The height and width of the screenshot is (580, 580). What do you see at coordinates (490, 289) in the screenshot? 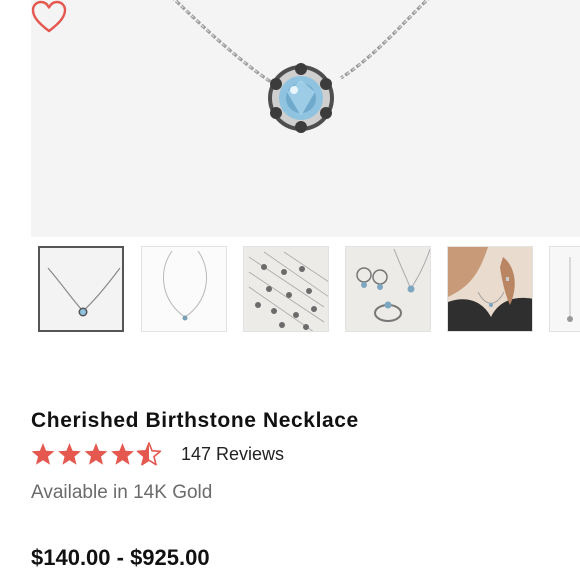
I see `thumbnail-model-wearing` at bounding box center [490, 289].